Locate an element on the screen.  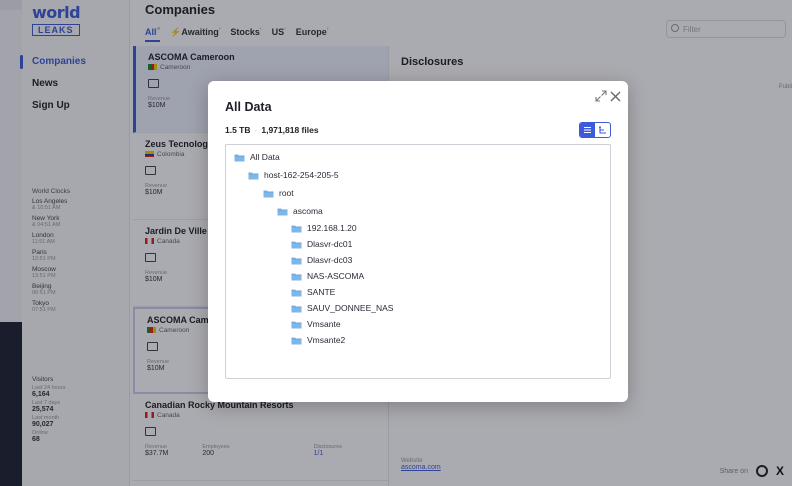
tree-node-folder: NAS-ASCOMA is located at coordinates (418, 276).